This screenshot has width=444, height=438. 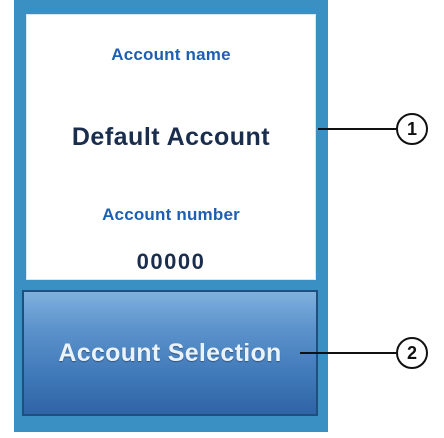 What do you see at coordinates (171, 137) in the screenshot?
I see `account-name-value: Default Account` at bounding box center [171, 137].